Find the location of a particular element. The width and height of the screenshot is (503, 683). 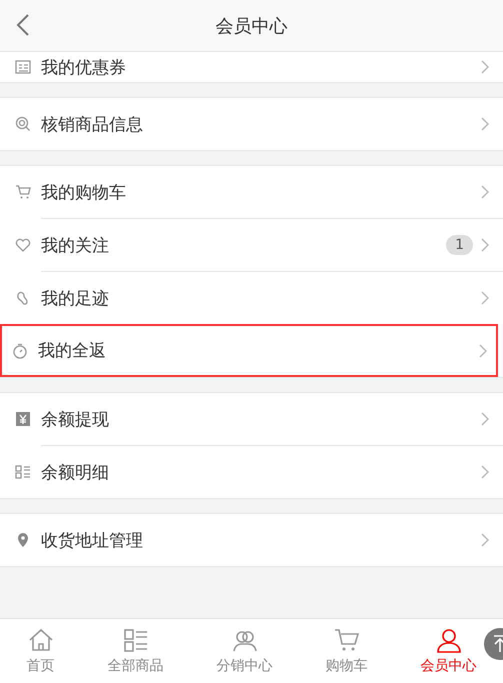

menu-label: 余额明细 is located at coordinates (75, 473).